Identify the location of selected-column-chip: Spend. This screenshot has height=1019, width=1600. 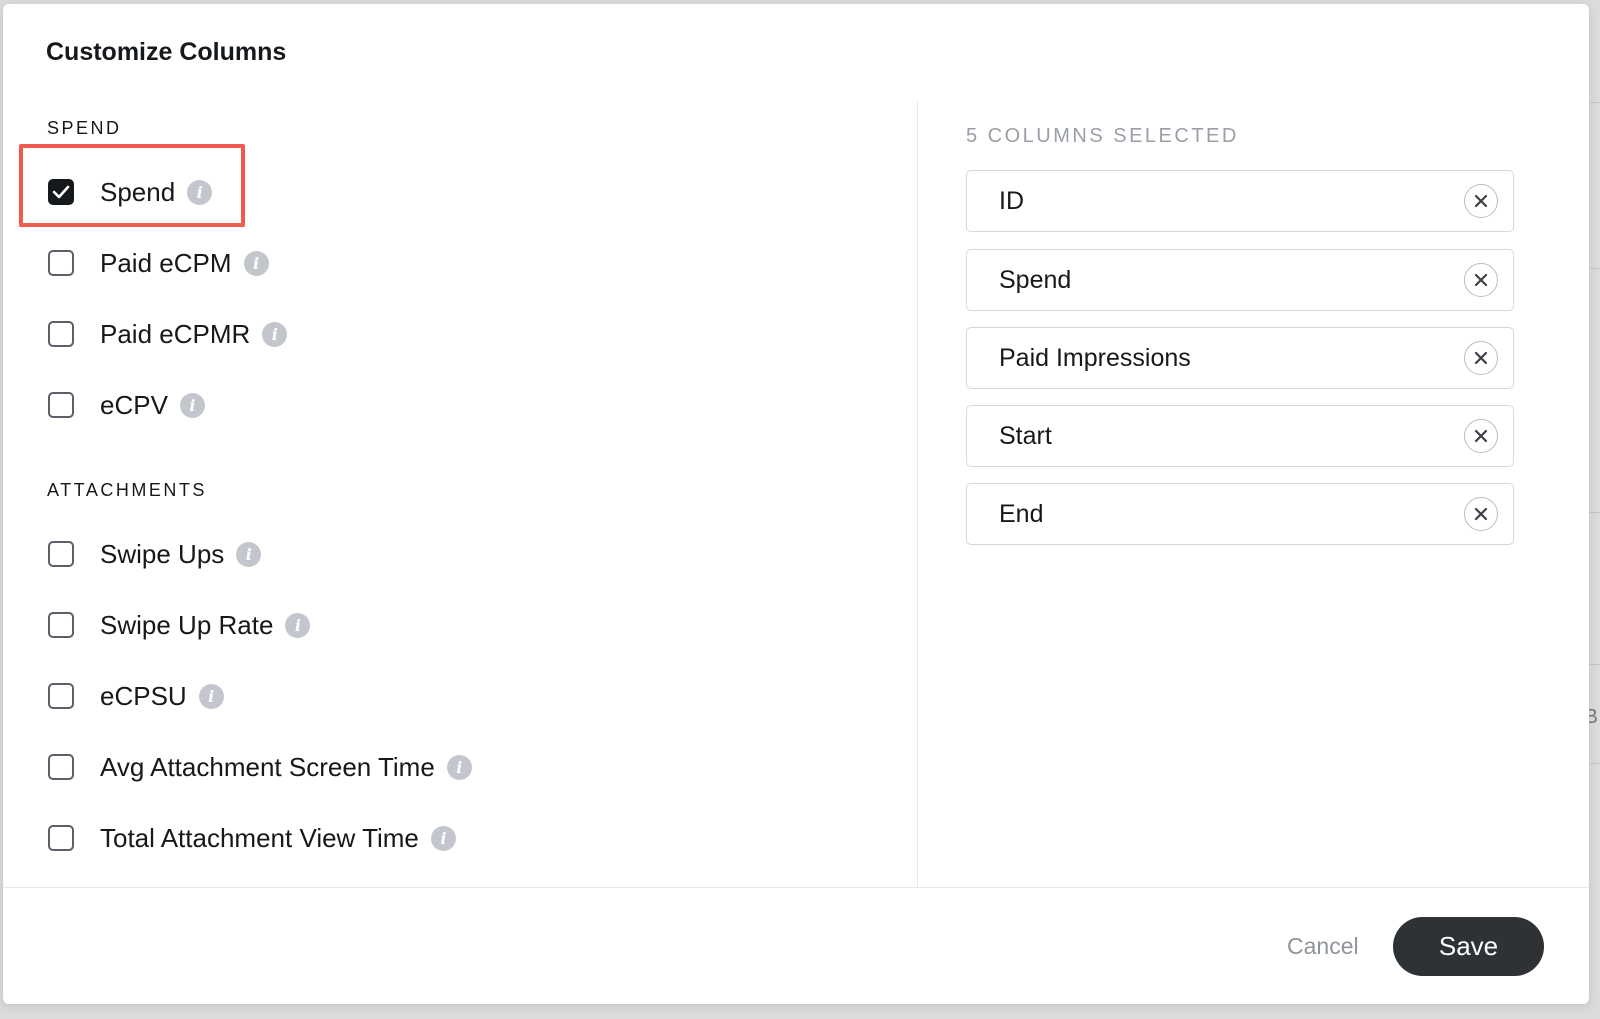
(1240, 280).